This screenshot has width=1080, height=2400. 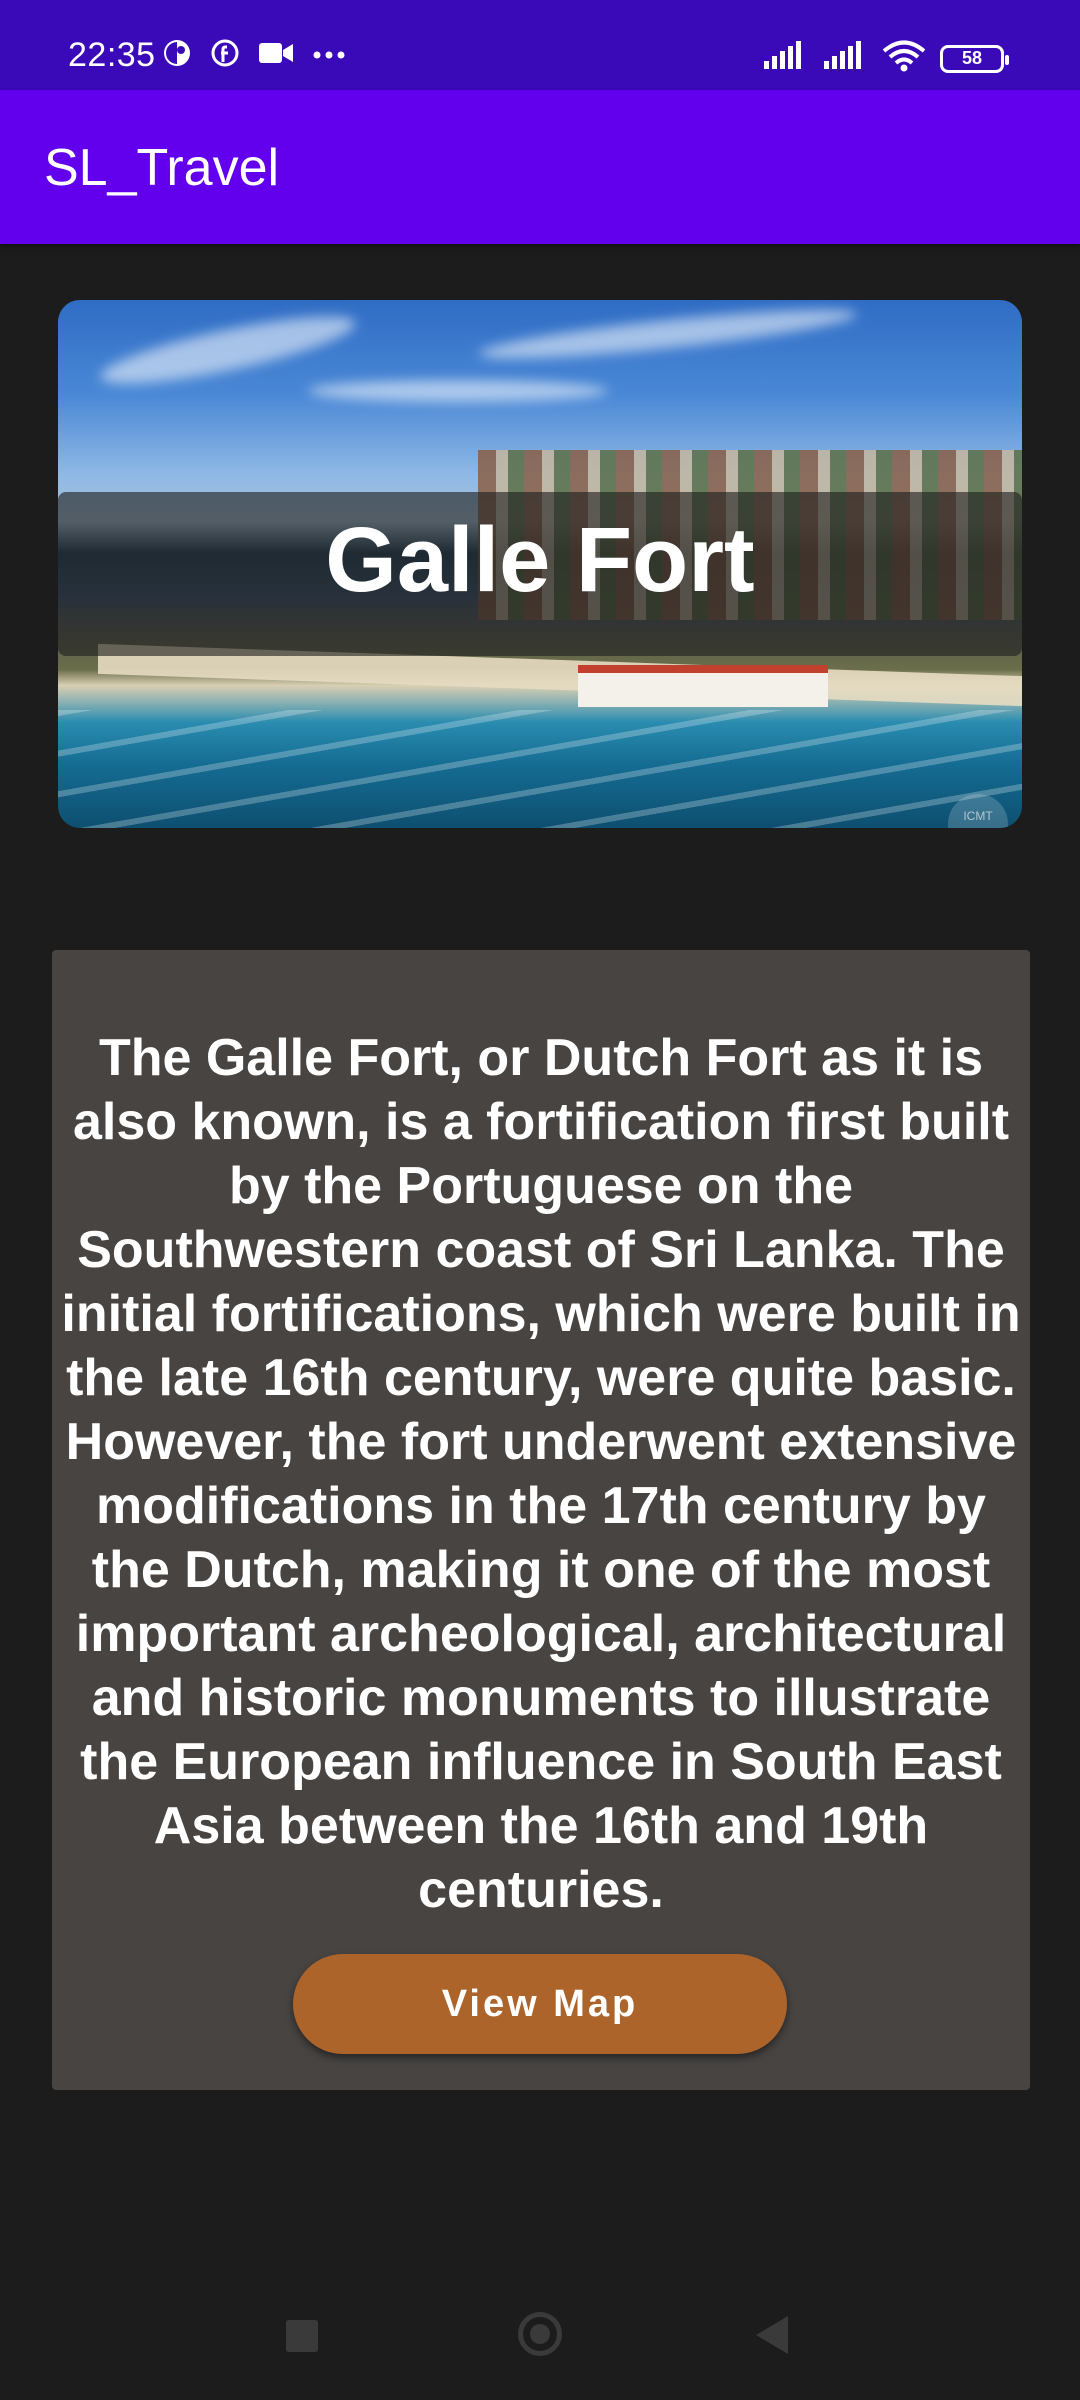 I want to click on battery-icon: 58, so click(x=974, y=58).